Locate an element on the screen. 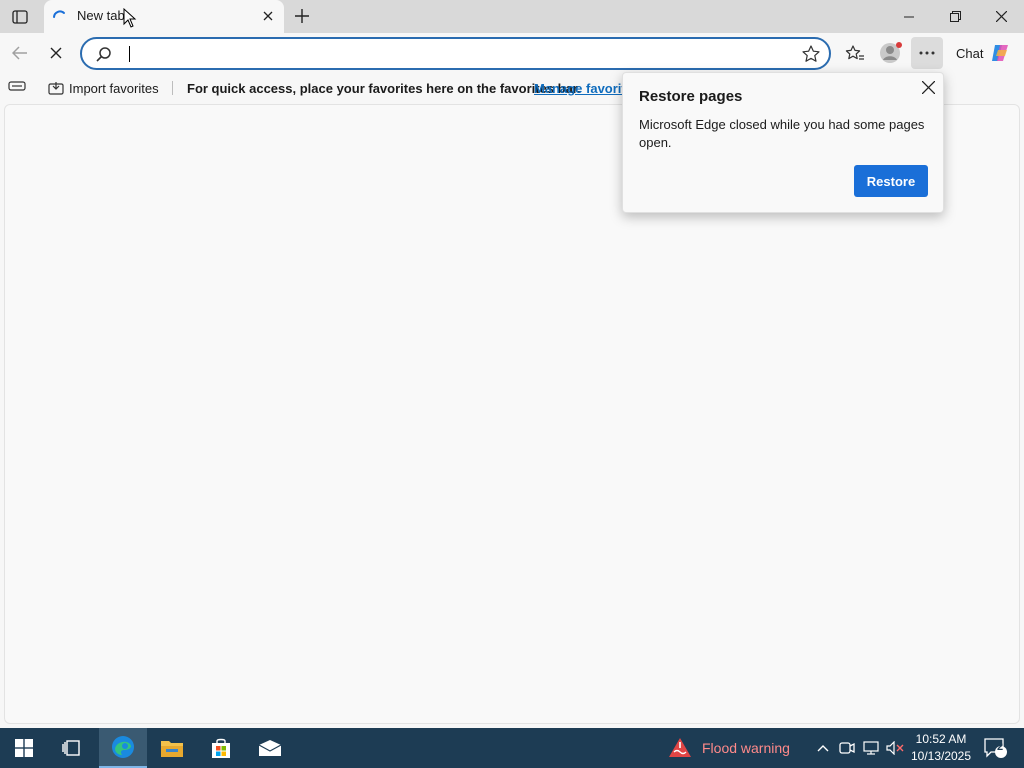 The image size is (1024, 768). flood-warning-icon is located at coordinates (680, 747).